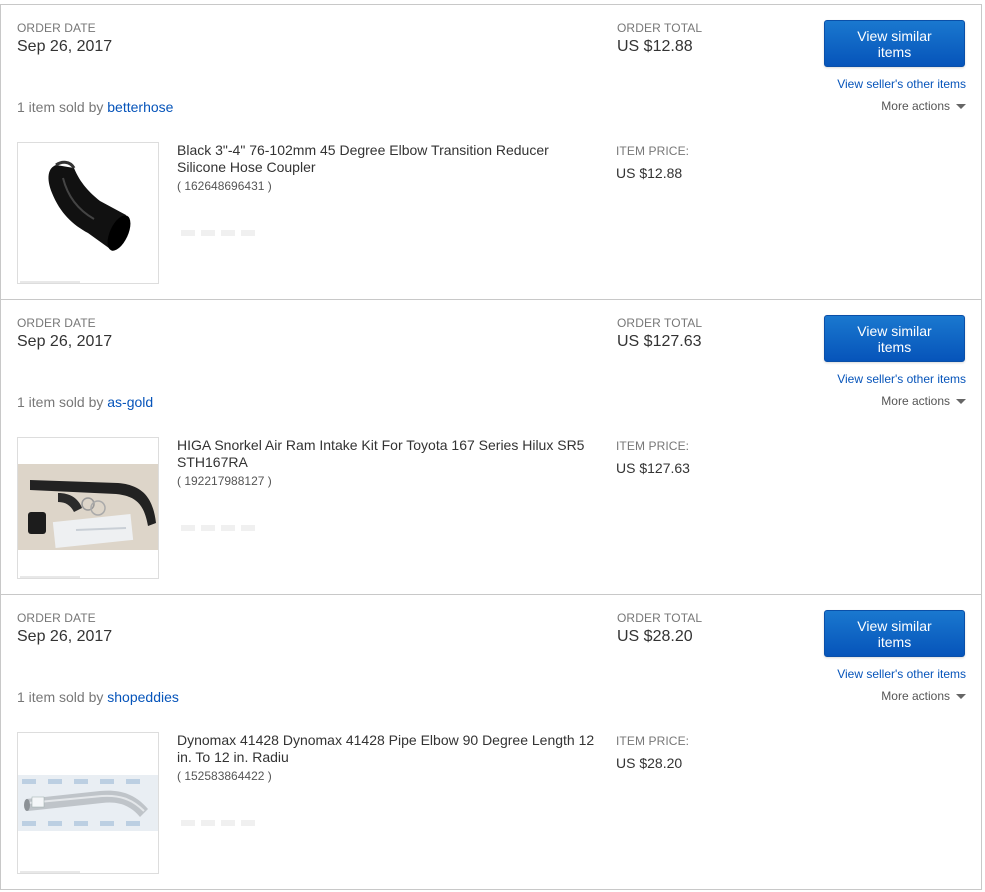  What do you see at coordinates (140, 107) in the screenshot?
I see `seller-link: betterhose` at bounding box center [140, 107].